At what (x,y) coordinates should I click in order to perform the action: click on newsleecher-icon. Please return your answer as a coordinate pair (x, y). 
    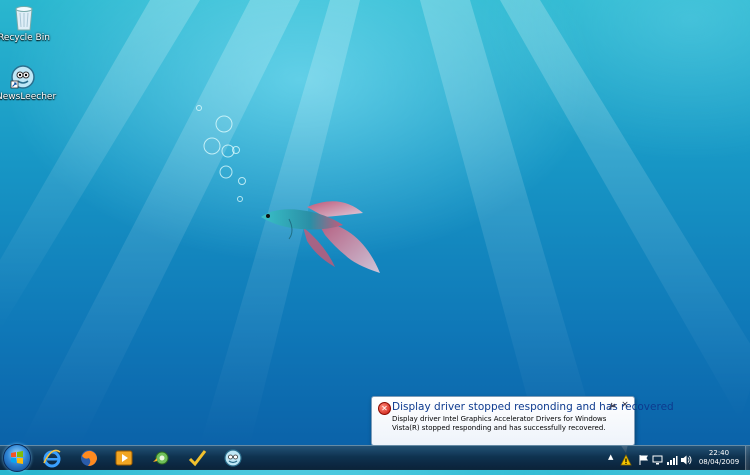
    Looking at the image, I should click on (22, 77).